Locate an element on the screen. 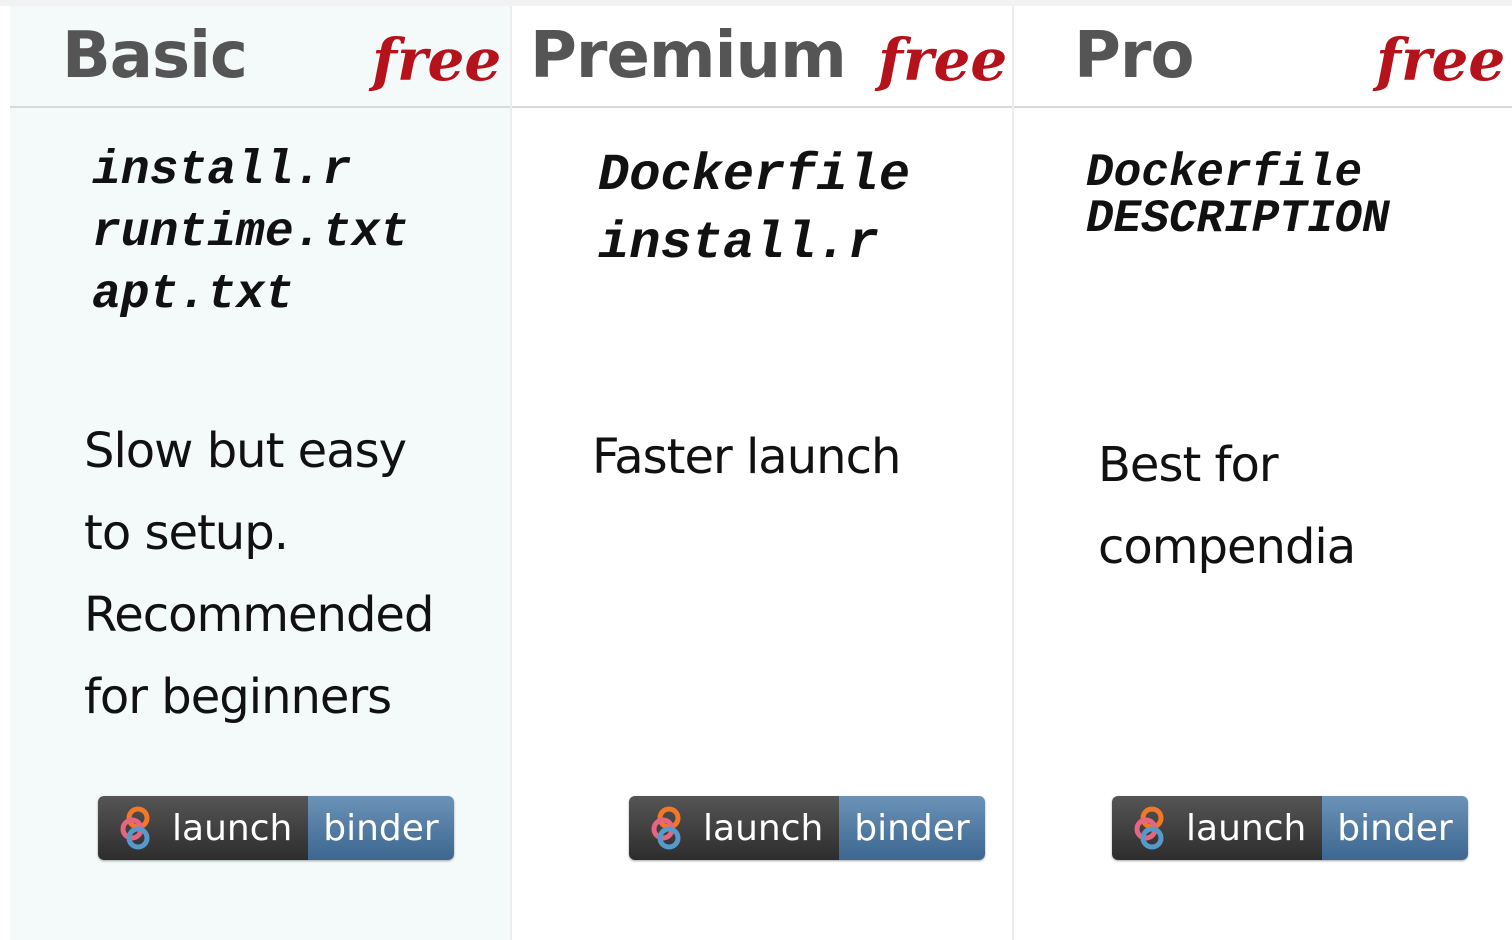 The height and width of the screenshot is (940, 1512). tier-header-pro: Pro free is located at coordinates (1263, 57).